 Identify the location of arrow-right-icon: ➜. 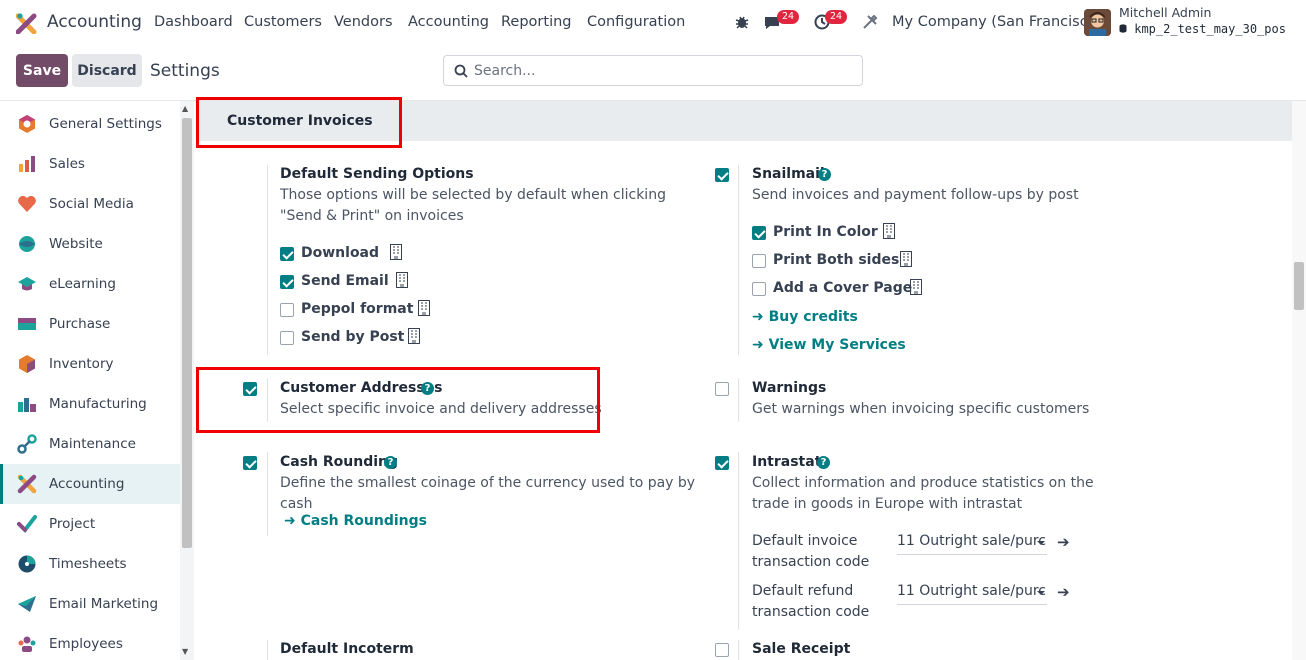
(292, 521).